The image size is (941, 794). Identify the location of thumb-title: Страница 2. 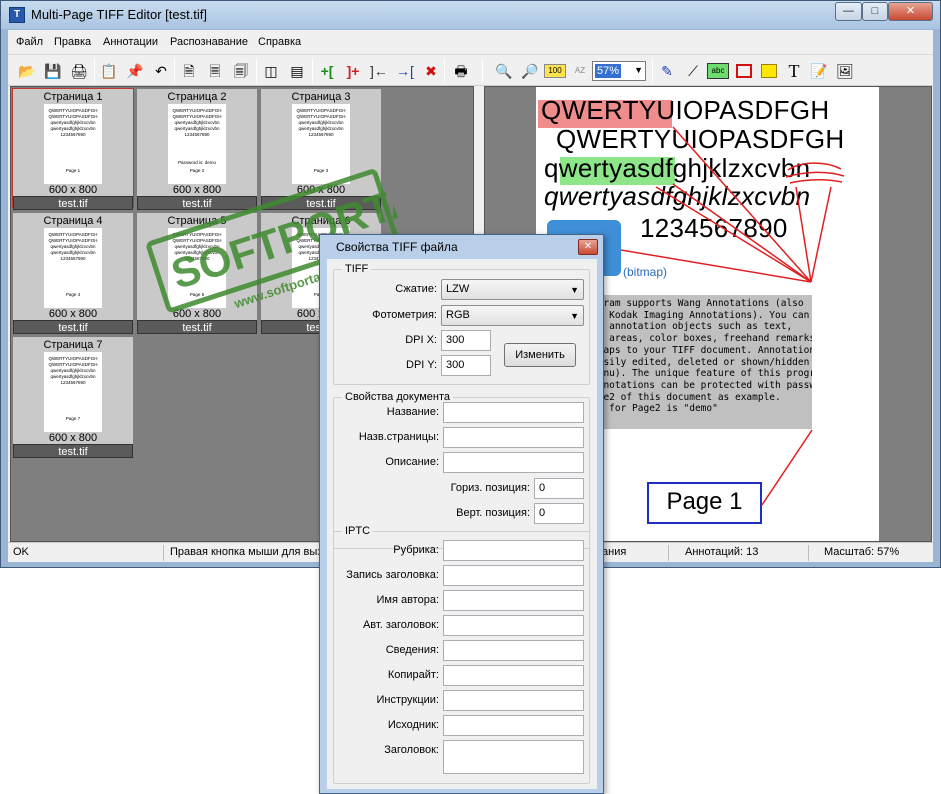
(197, 97).